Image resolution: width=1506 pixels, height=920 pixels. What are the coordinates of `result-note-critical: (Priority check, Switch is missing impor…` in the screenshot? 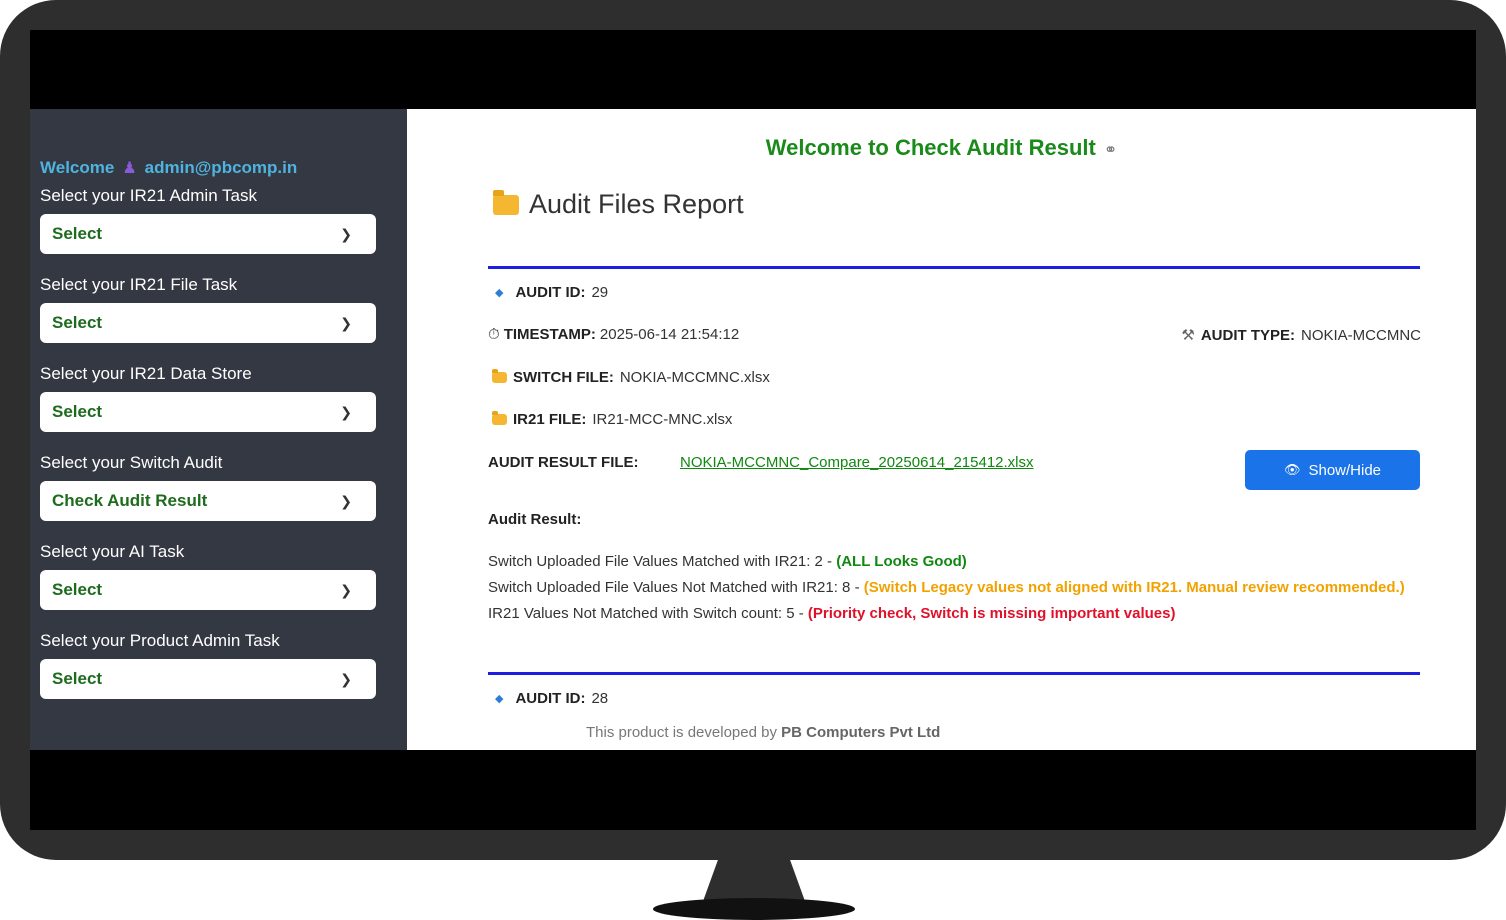 It's located at (991, 613).